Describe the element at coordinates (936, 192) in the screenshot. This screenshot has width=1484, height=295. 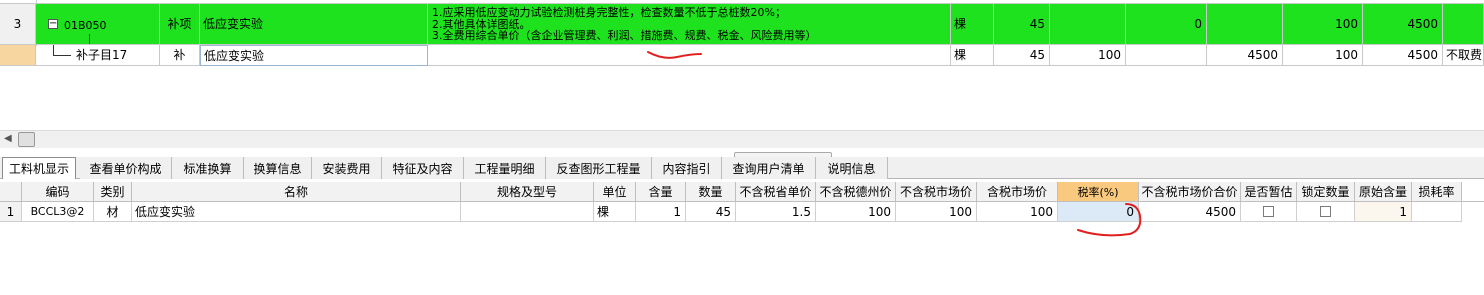
I see `header-market-price: 不含税市场价` at that location.